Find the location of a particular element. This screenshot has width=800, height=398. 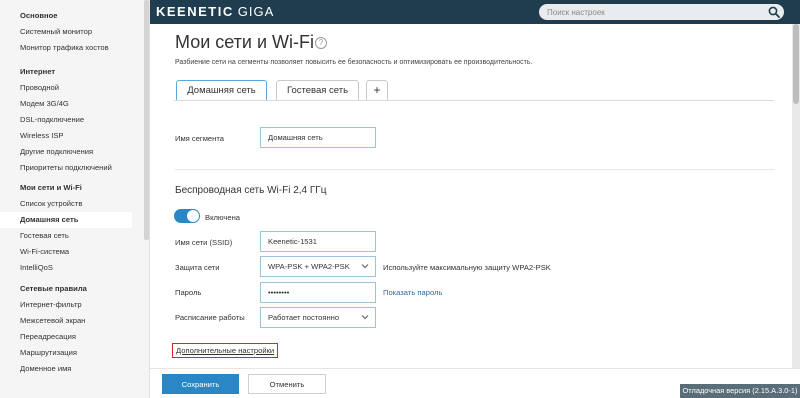

sidebar-item-dsl: DSL-подключение is located at coordinates (72, 120).